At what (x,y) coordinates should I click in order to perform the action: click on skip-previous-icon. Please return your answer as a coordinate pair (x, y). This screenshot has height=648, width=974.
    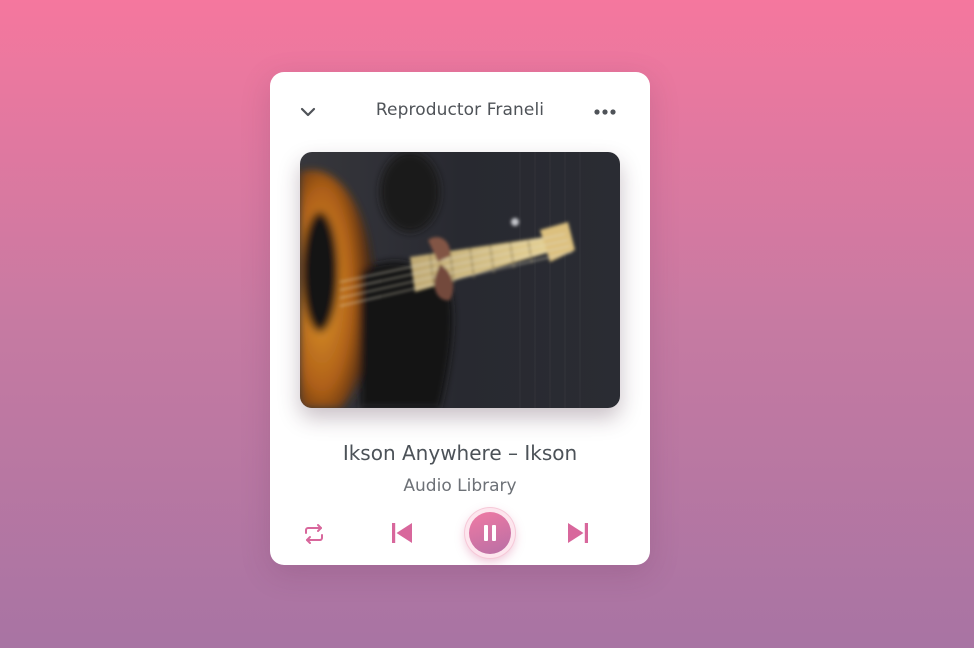
    Looking at the image, I should click on (402, 533).